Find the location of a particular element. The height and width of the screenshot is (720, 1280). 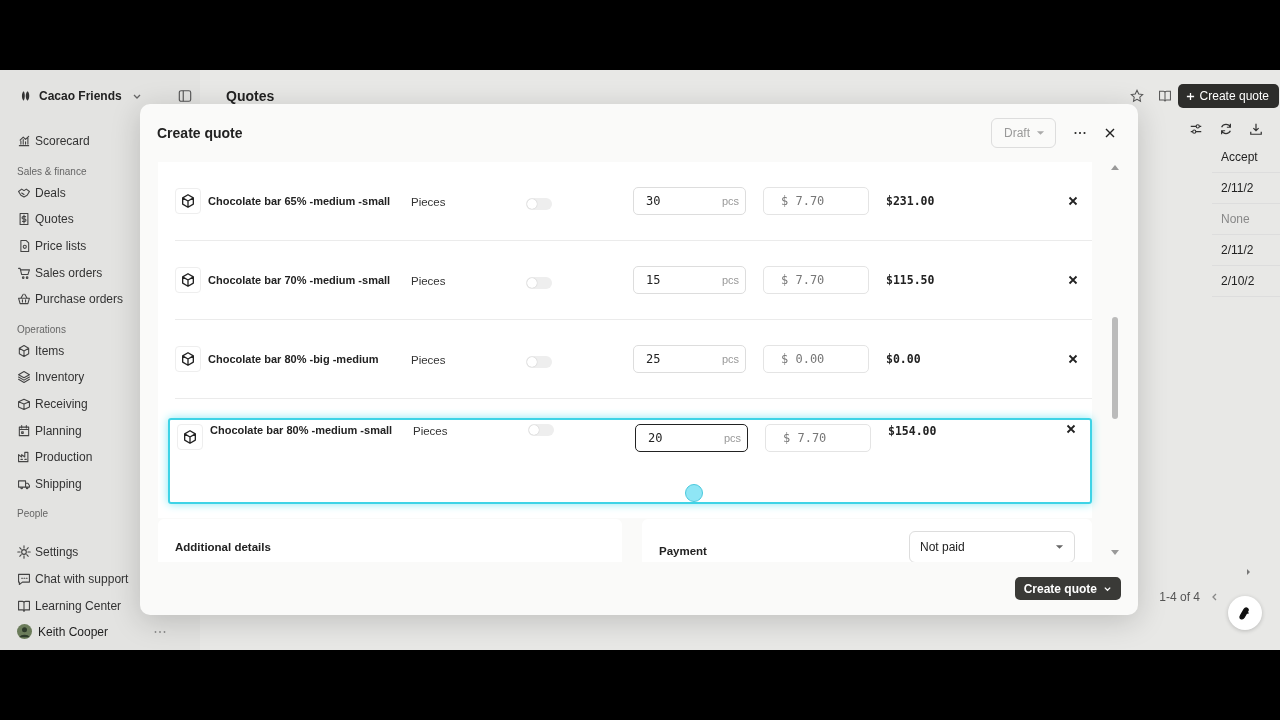

cart-icon is located at coordinates (24, 272).